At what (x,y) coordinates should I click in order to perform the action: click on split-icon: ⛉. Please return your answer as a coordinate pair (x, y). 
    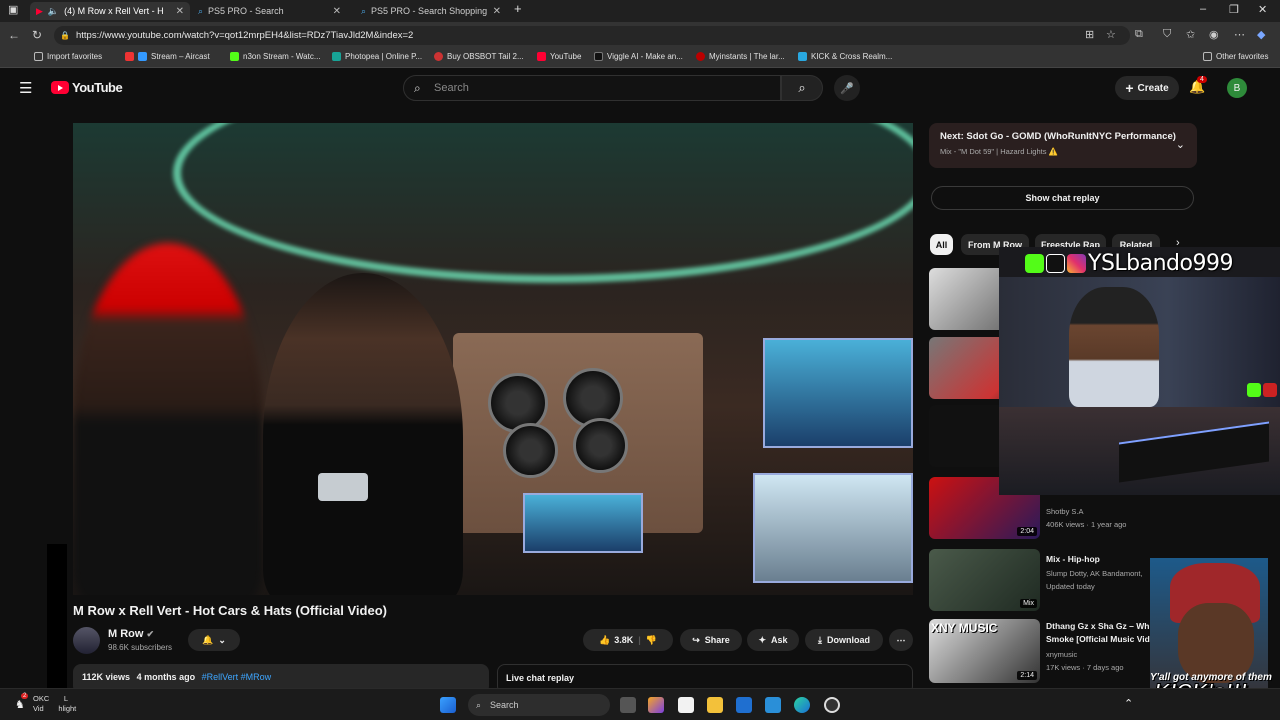
    Looking at the image, I should click on (1167, 34).